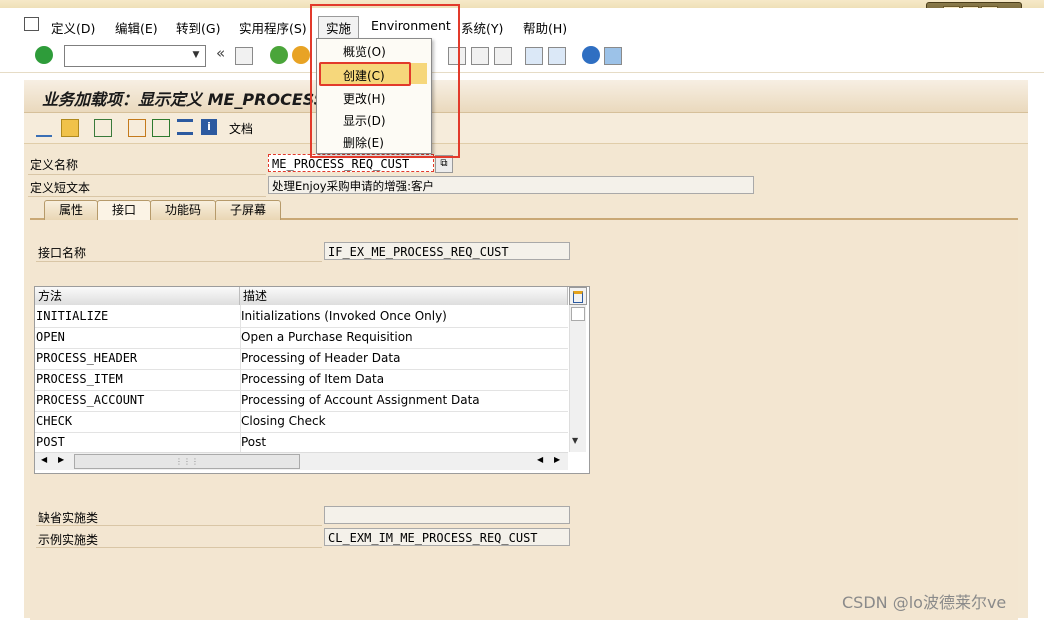 The image size is (1044, 620). I want to click on hierarchy-icon, so click(161, 128).